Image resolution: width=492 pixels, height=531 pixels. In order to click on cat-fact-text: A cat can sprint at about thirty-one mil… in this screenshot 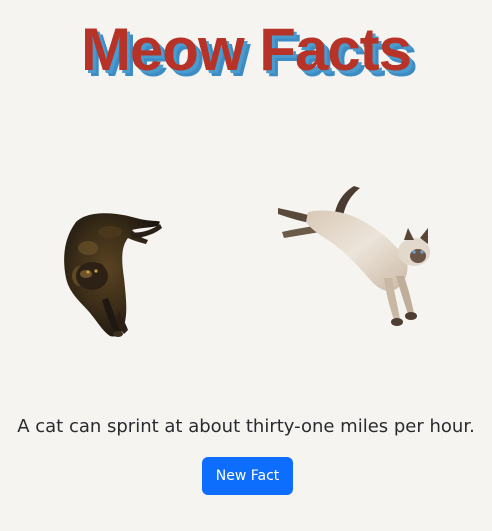, I will do `click(246, 426)`.